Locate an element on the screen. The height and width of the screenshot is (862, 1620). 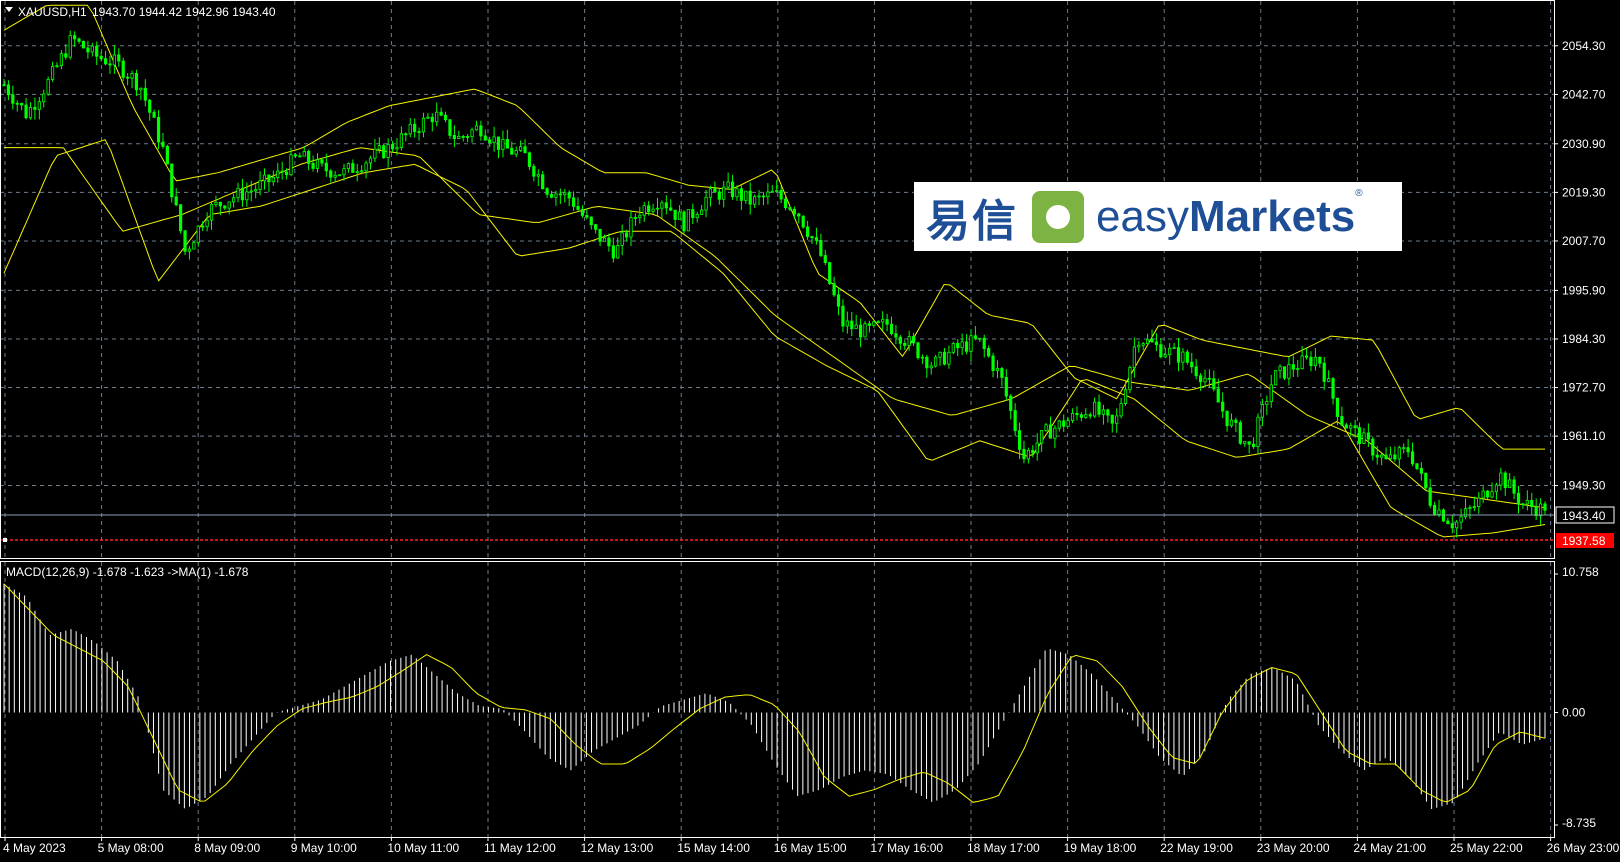
logo-english-text: easyMarkets is located at coordinates (1226, 216).